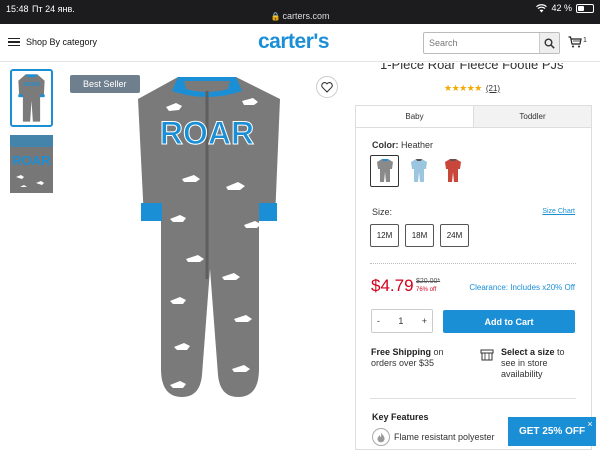 This screenshot has height=450, width=600. Describe the element at coordinates (454, 235) in the screenshot. I see `size-24m-button: 24M` at that location.